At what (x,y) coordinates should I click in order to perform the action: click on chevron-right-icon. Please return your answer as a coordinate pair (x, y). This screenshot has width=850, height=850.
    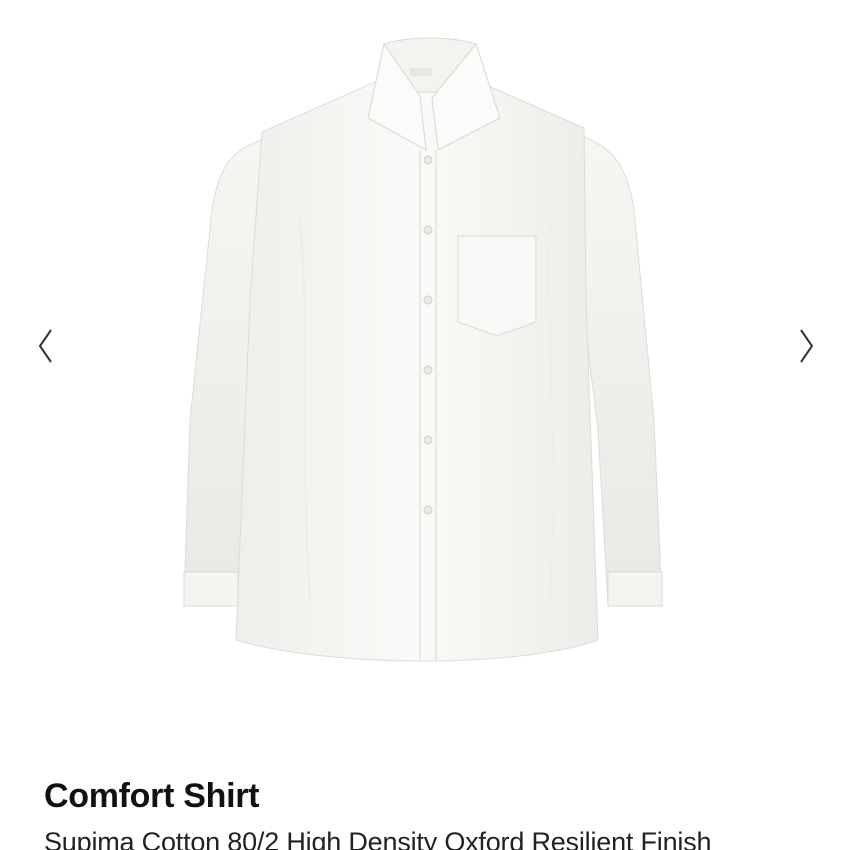
    Looking at the image, I should click on (807, 346).